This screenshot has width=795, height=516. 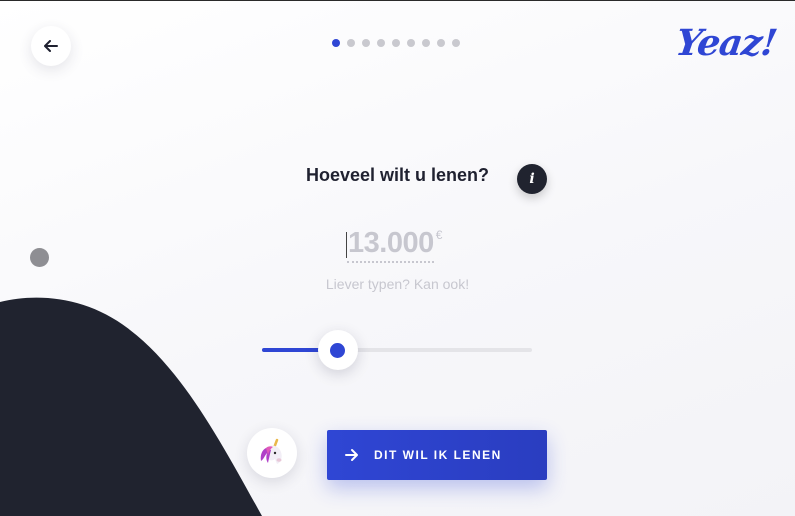 I want to click on back-button, so click(x=51, y=46).